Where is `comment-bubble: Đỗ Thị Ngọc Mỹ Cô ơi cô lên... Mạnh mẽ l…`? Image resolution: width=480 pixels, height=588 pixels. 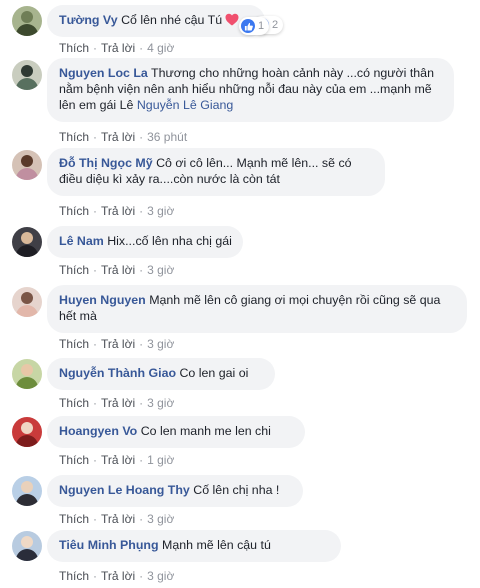 comment-bubble: Đỗ Thị Ngọc Mỹ Cô ơi cô lên... Mạnh mẽ l… is located at coordinates (216, 172).